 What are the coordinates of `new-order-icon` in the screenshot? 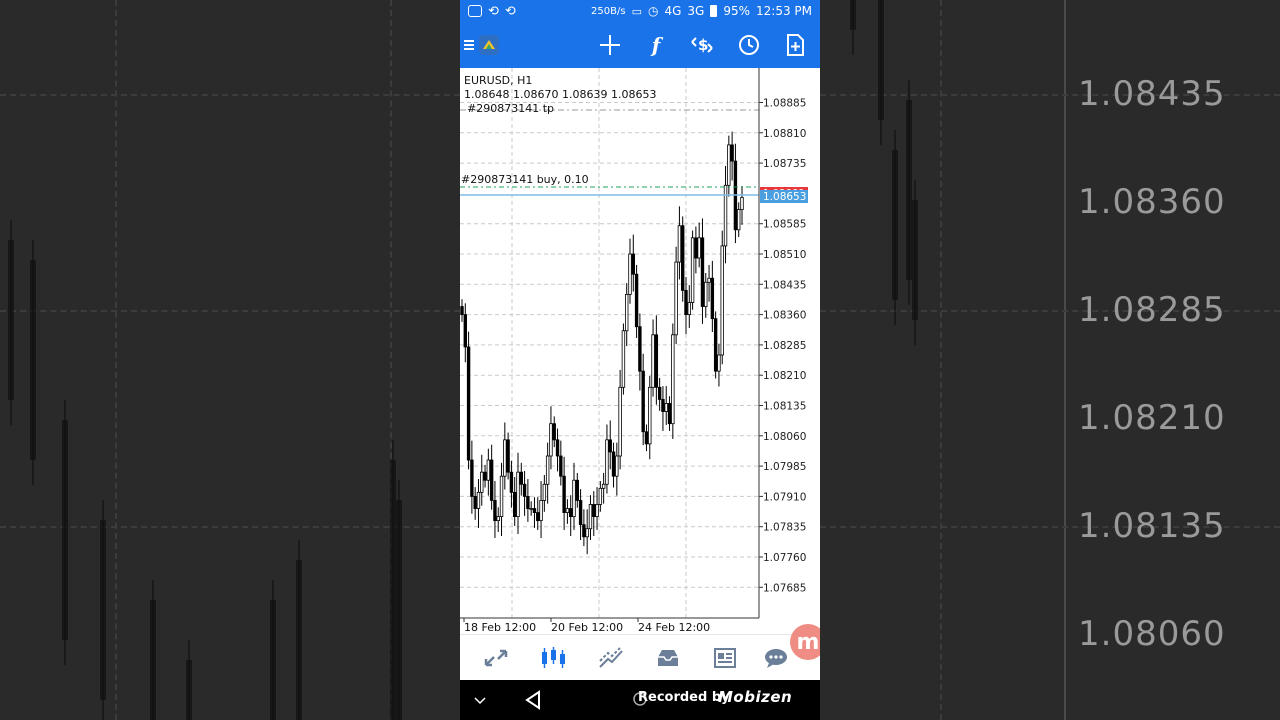 It's located at (795, 45).